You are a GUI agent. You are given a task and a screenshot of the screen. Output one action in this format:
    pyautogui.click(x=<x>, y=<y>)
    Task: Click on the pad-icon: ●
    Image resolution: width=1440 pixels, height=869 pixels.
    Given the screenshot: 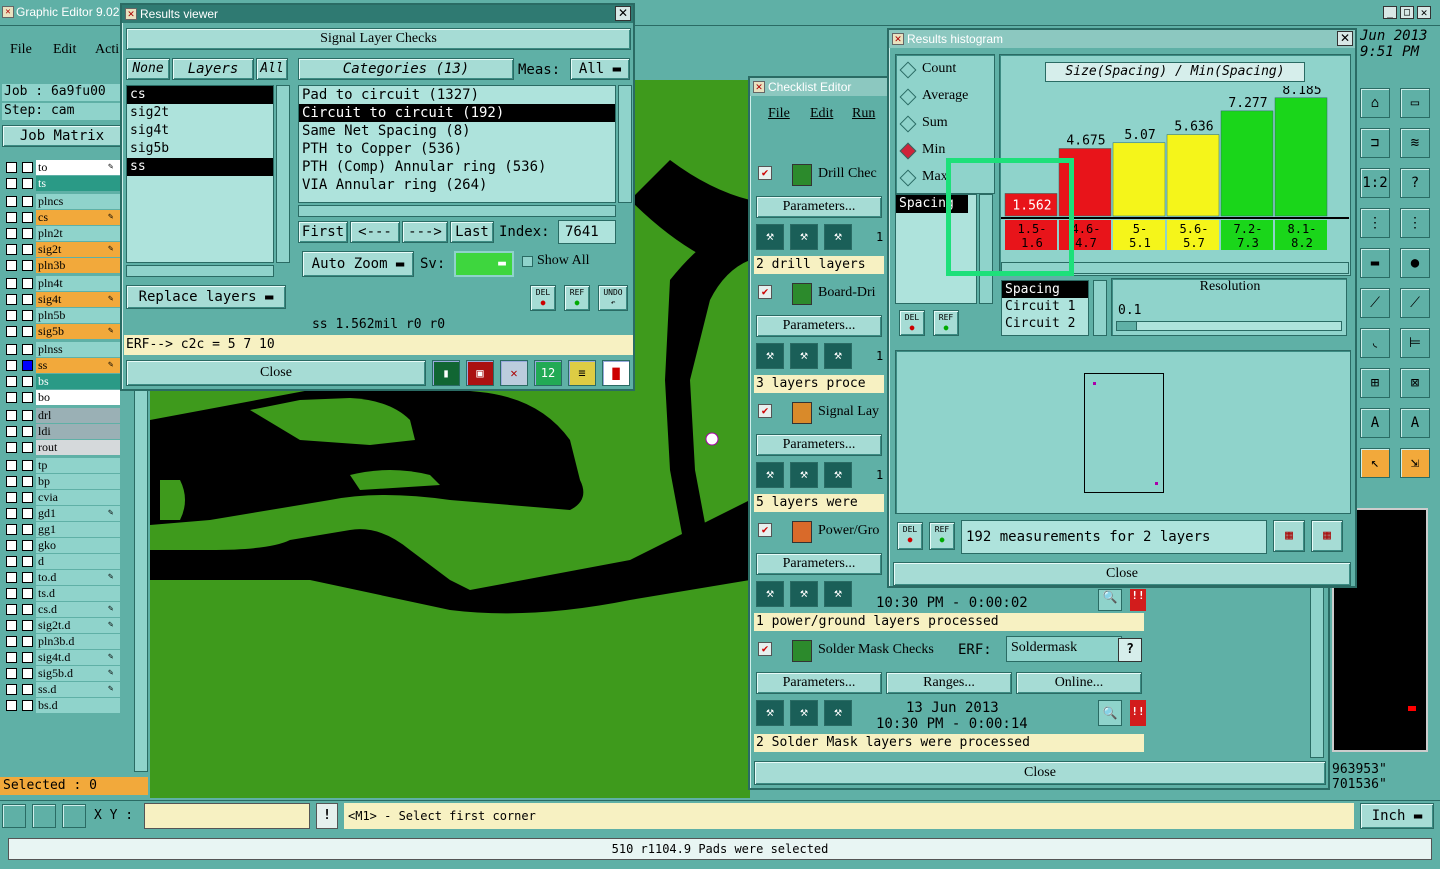 What is the action you would take?
    pyautogui.click(x=1415, y=263)
    